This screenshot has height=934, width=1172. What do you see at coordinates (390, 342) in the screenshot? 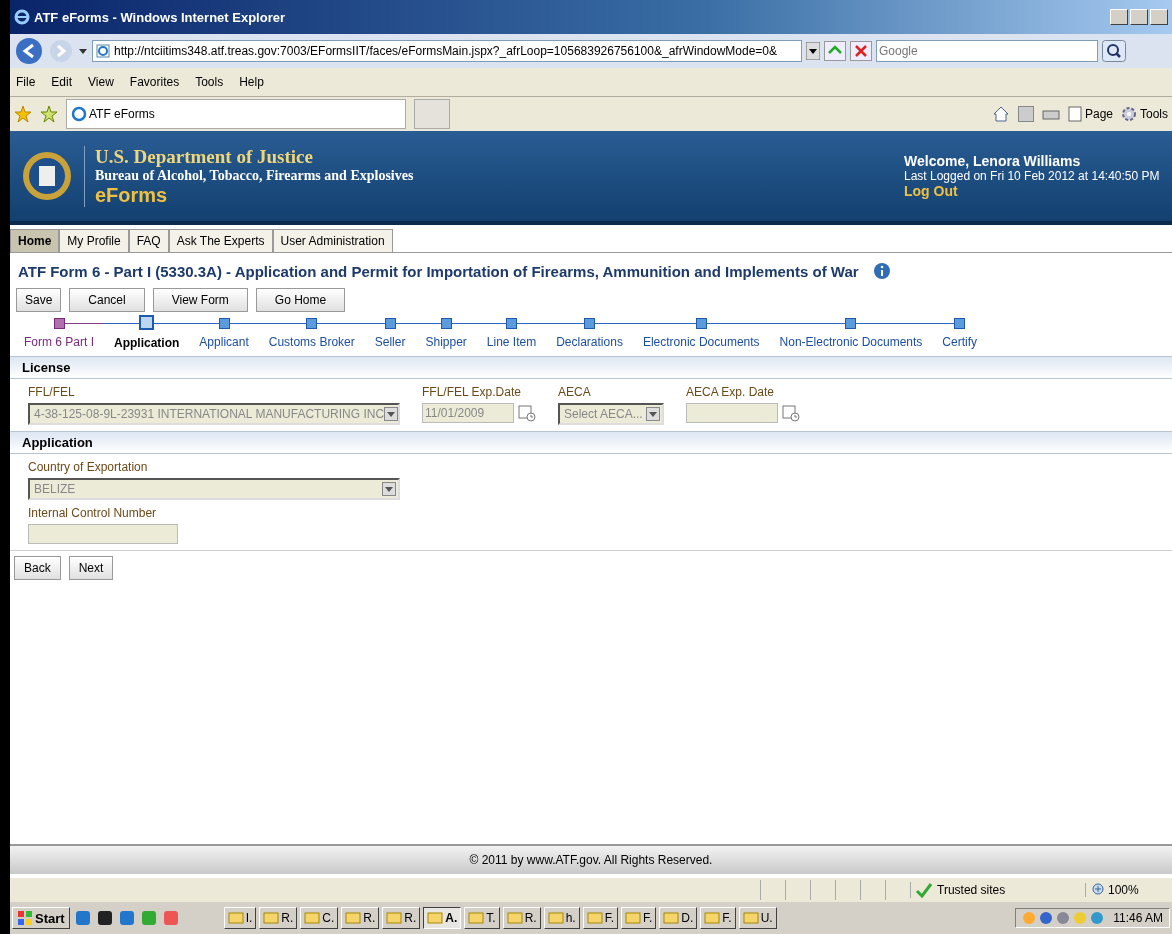
I see `step-link: Seller` at bounding box center [390, 342].